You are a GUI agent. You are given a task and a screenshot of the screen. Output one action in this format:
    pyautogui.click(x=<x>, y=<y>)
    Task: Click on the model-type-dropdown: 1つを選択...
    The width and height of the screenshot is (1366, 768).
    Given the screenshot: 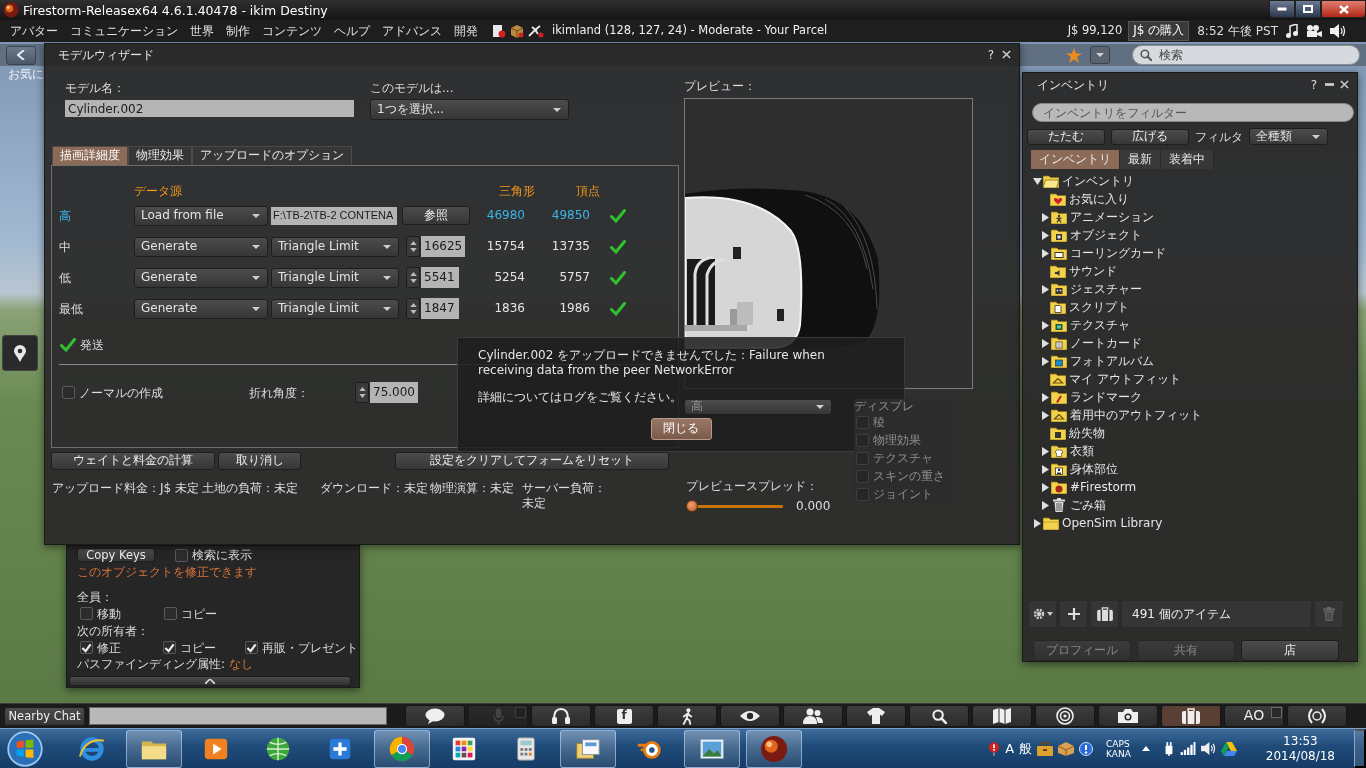 What is the action you would take?
    pyautogui.click(x=469, y=109)
    